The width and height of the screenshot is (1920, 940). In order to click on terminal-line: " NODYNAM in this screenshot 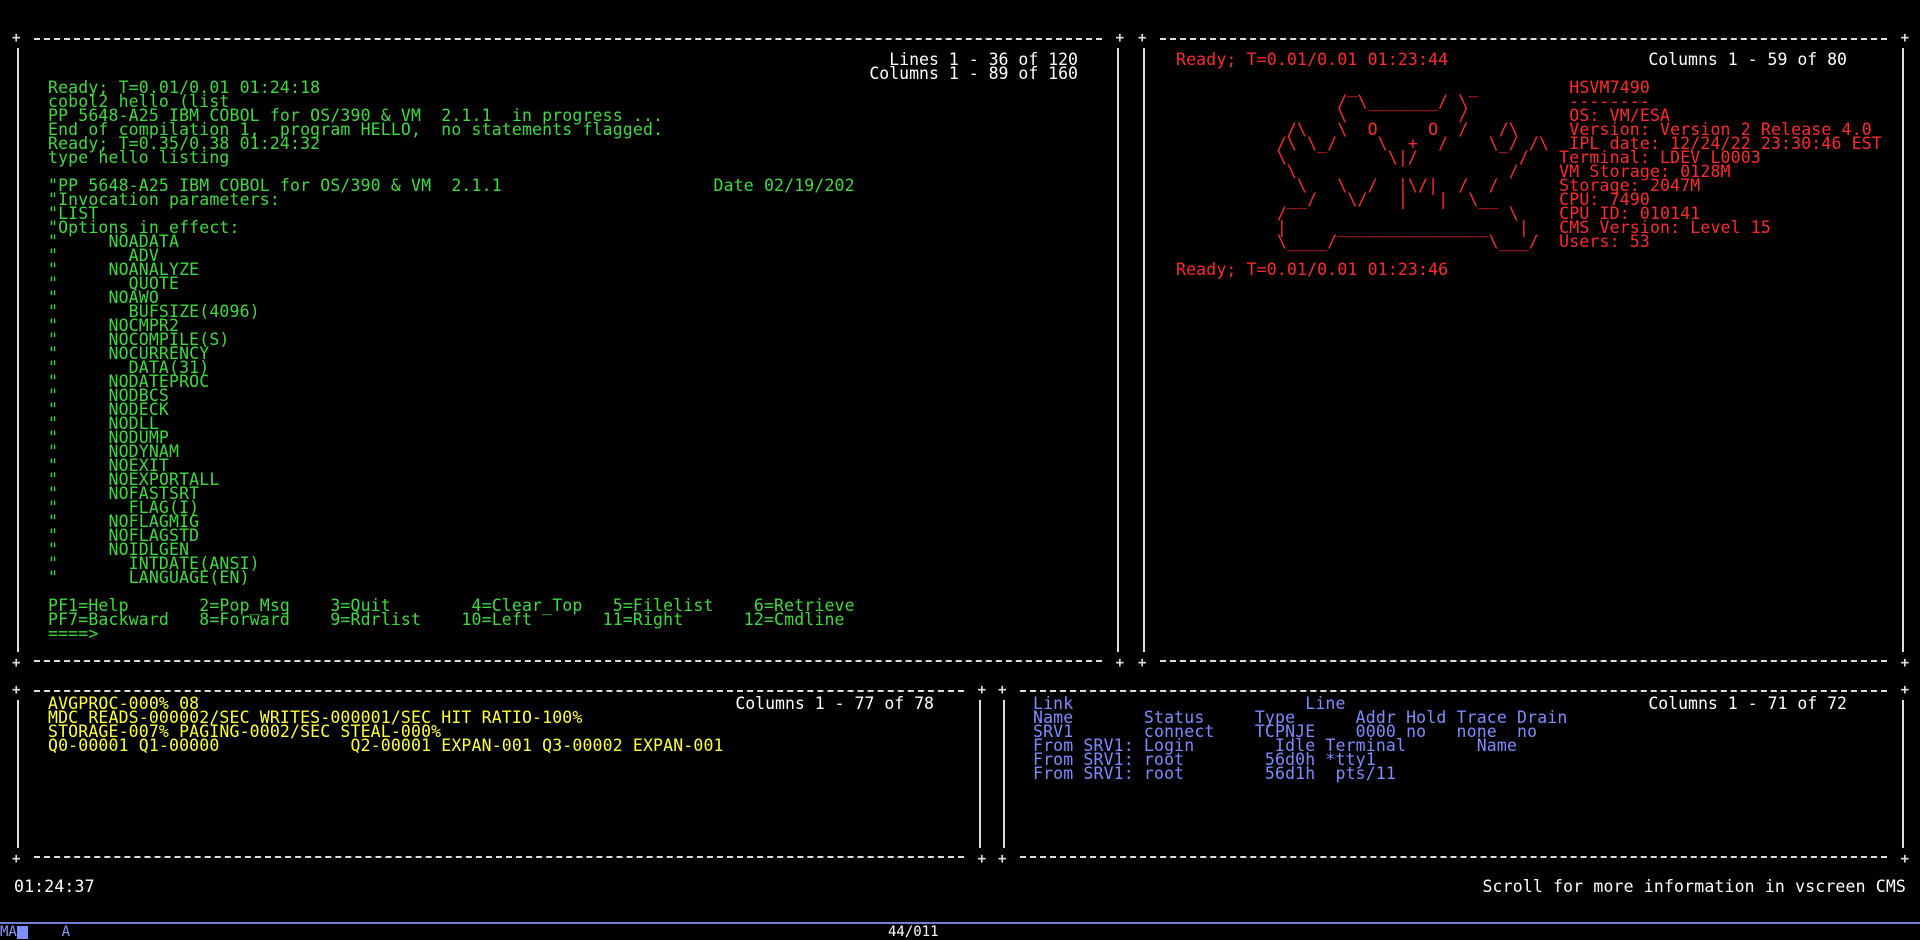, I will do `click(114, 451)`.